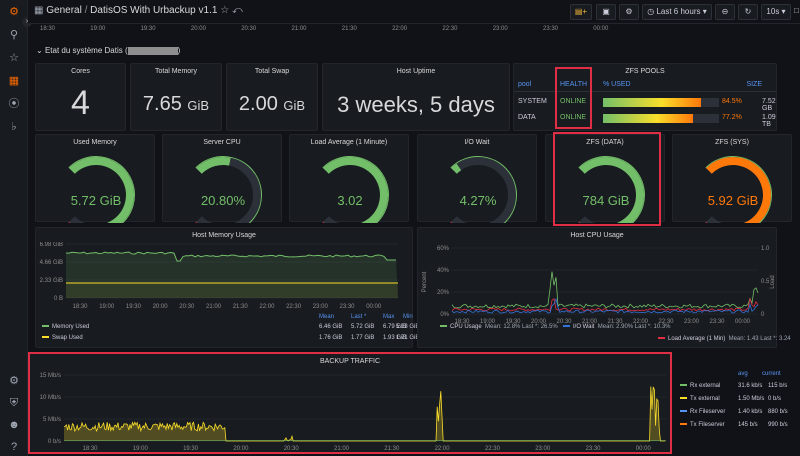  What do you see at coordinates (573, 98) in the screenshot?
I see `highlight-health-column` at bounding box center [573, 98].